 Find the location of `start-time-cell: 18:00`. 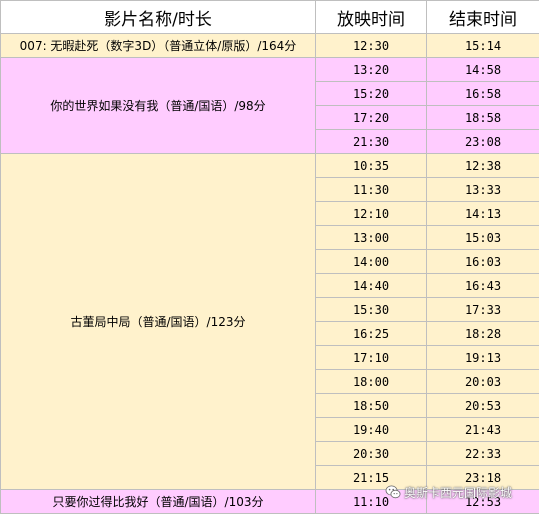

start-time-cell: 18:00 is located at coordinates (371, 381).